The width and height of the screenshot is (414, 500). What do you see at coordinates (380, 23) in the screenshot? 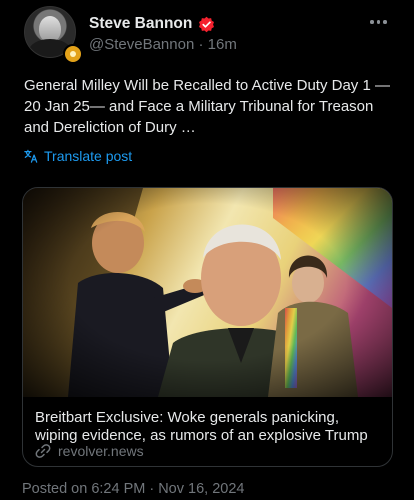
I see `more-options-icon` at bounding box center [380, 23].